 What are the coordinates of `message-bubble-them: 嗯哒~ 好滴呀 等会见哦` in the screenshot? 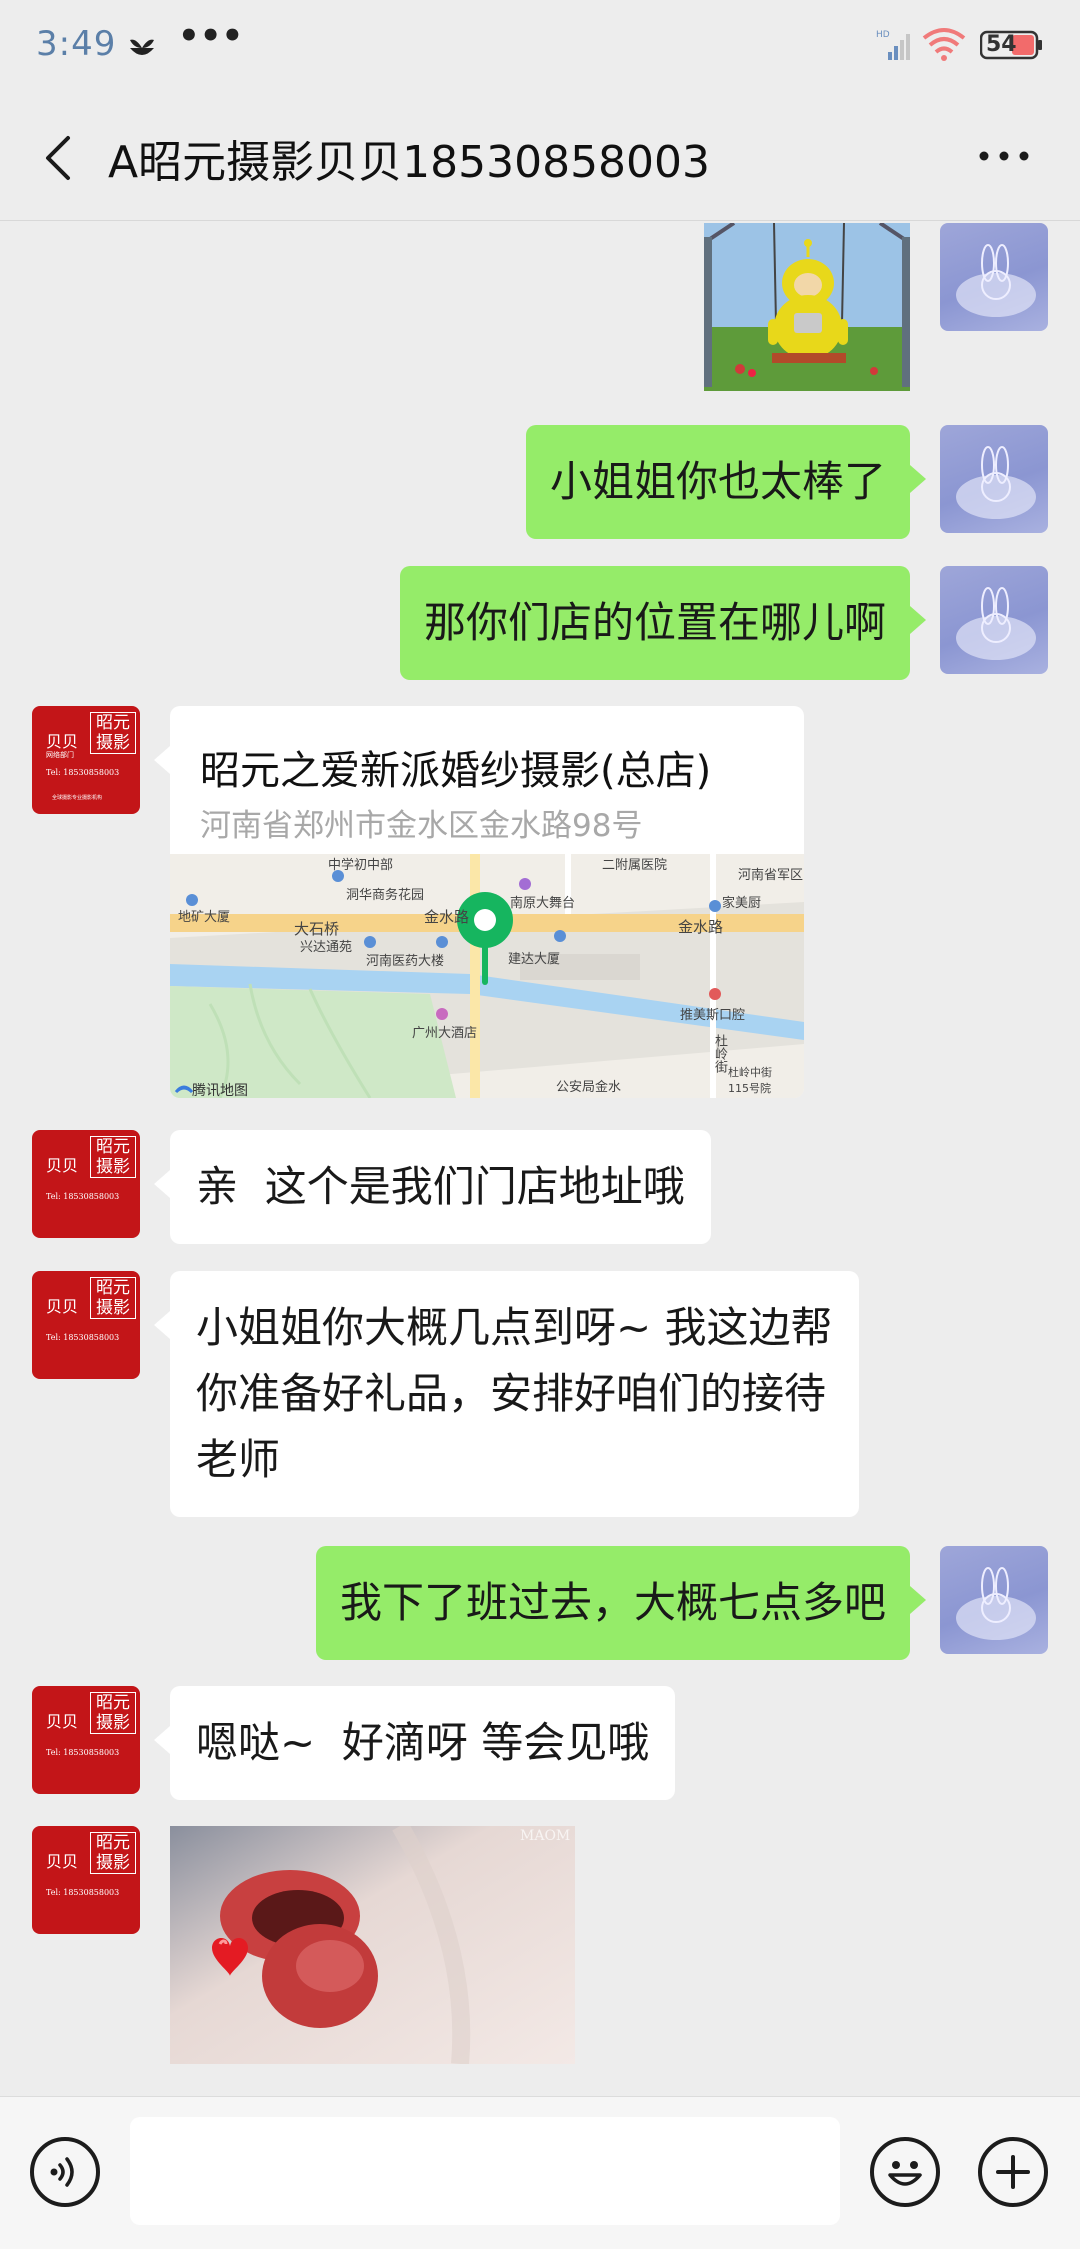 It's located at (423, 1743).